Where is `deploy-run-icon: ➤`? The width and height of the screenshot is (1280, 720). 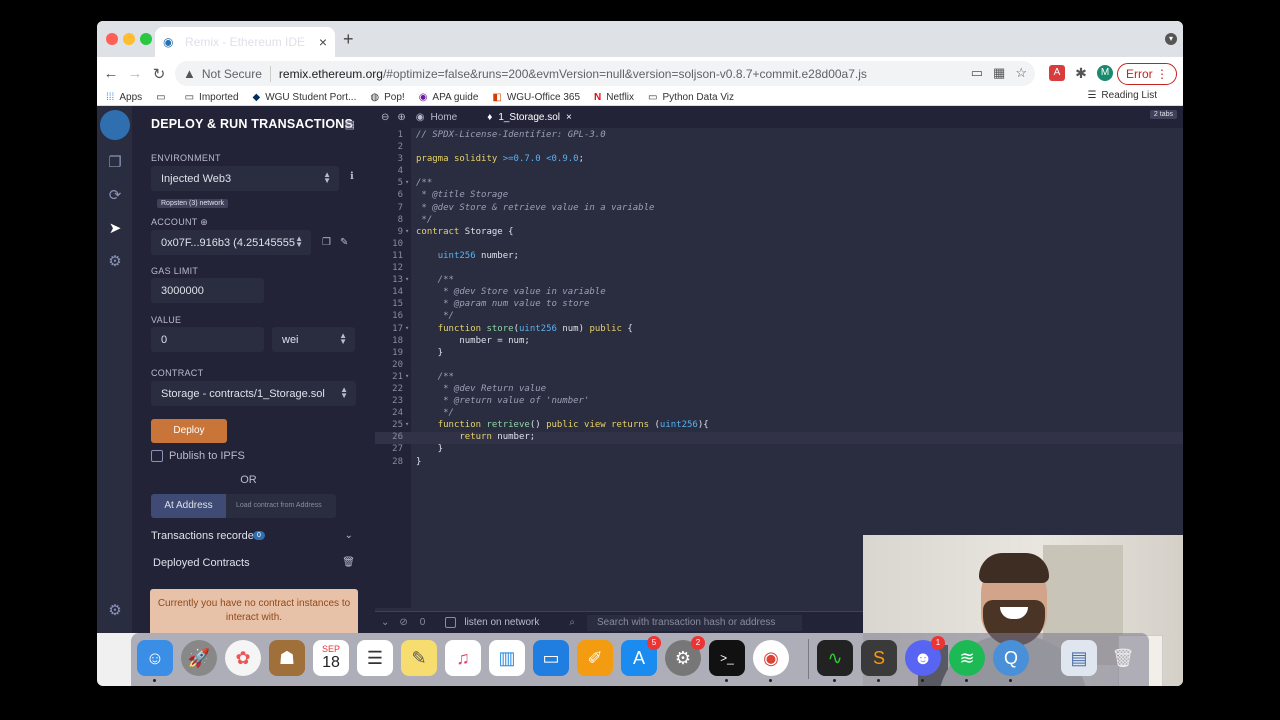 deploy-run-icon: ➤ is located at coordinates (115, 229).